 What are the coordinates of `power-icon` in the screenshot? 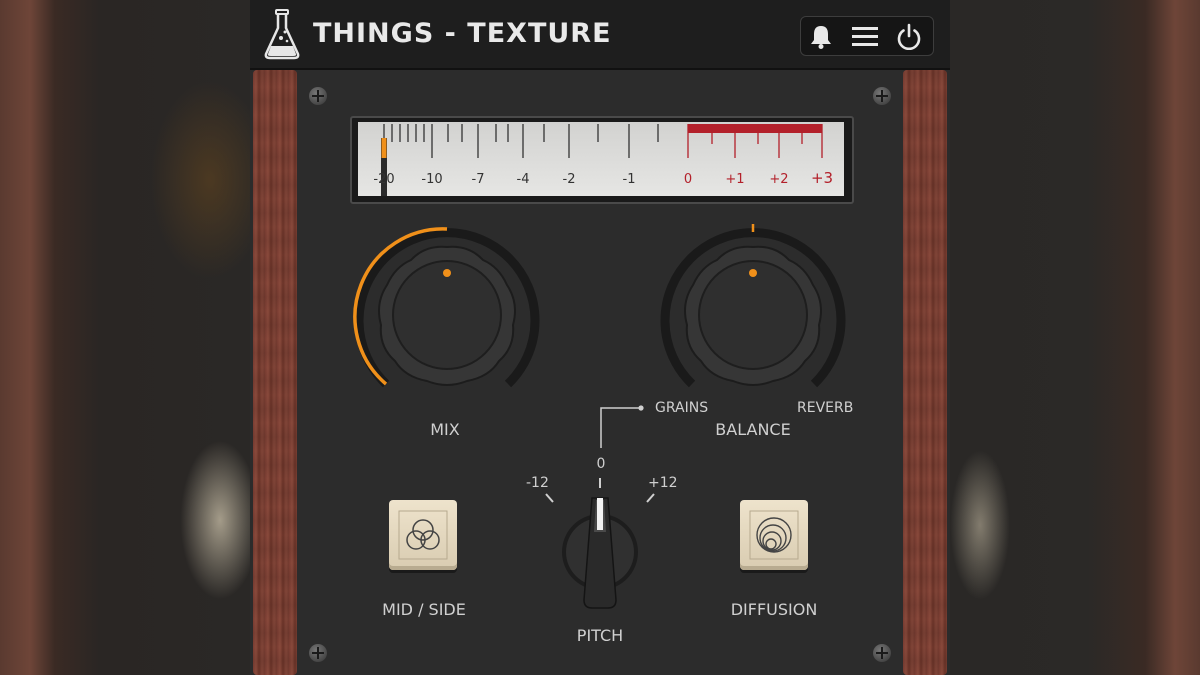 It's located at (909, 36).